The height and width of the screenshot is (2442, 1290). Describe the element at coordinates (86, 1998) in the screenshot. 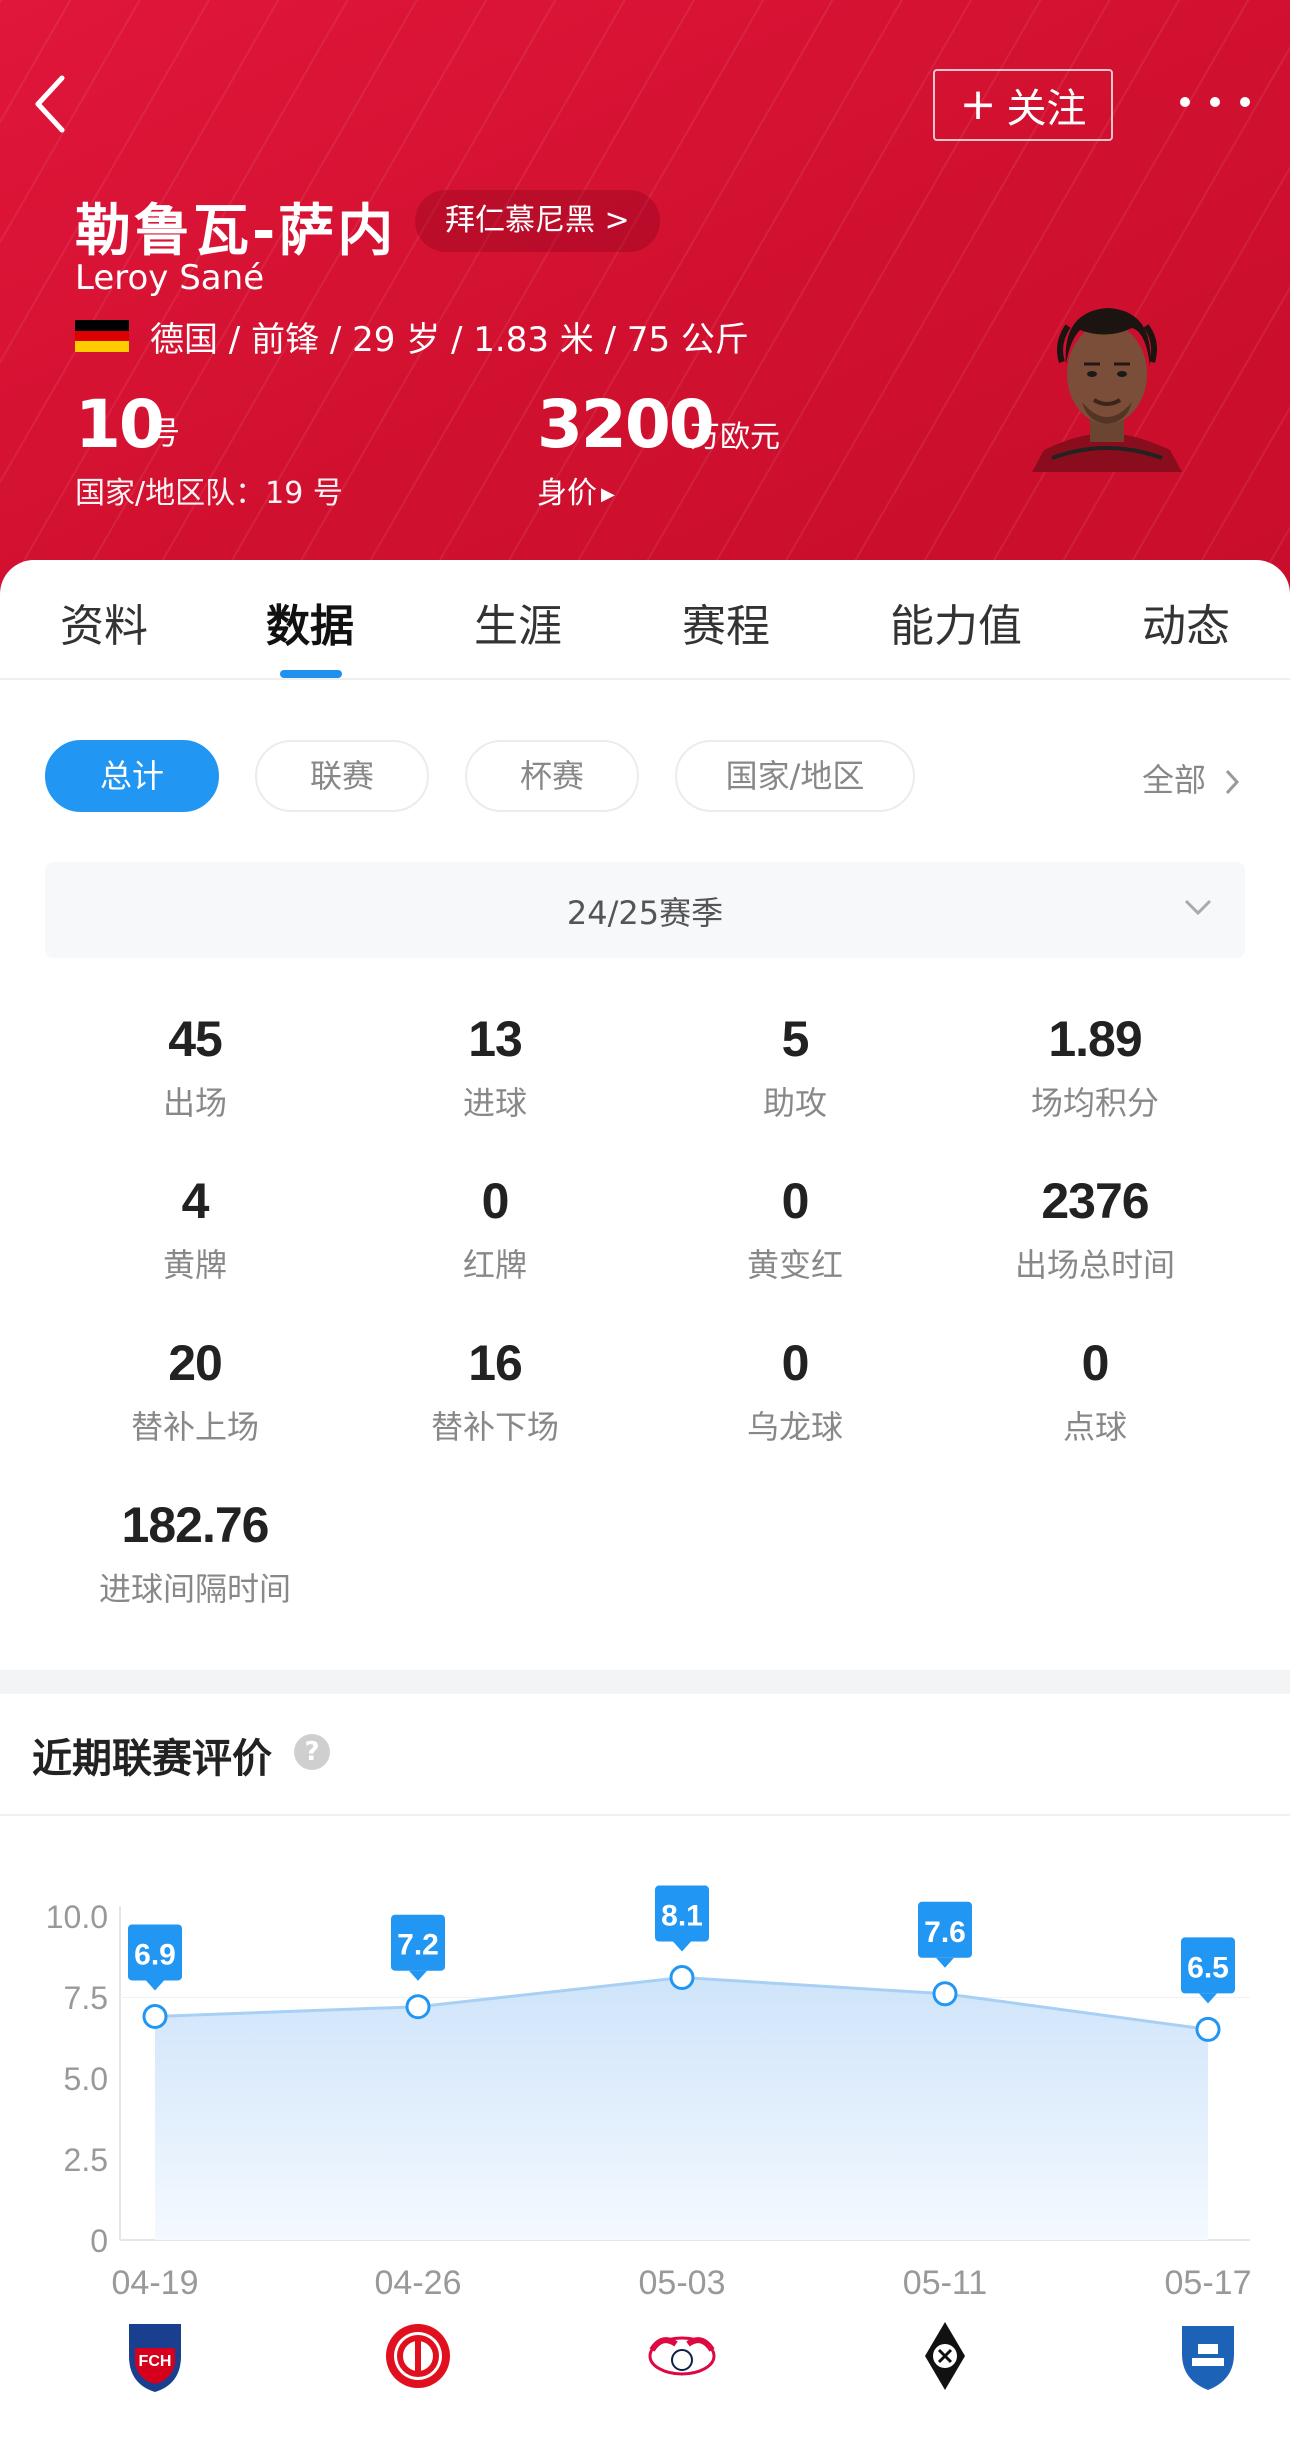

I see `y-tick-label: 7.5` at that location.